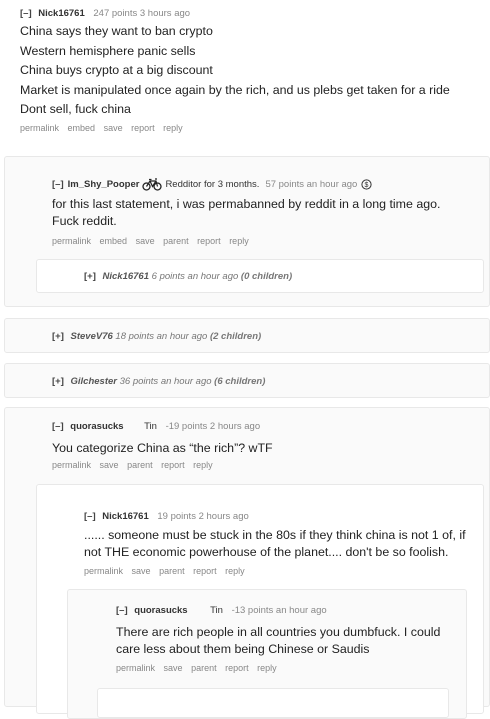  What do you see at coordinates (104, 184) in the screenshot?
I see `author-link: Im_Shy_Pooper` at bounding box center [104, 184].